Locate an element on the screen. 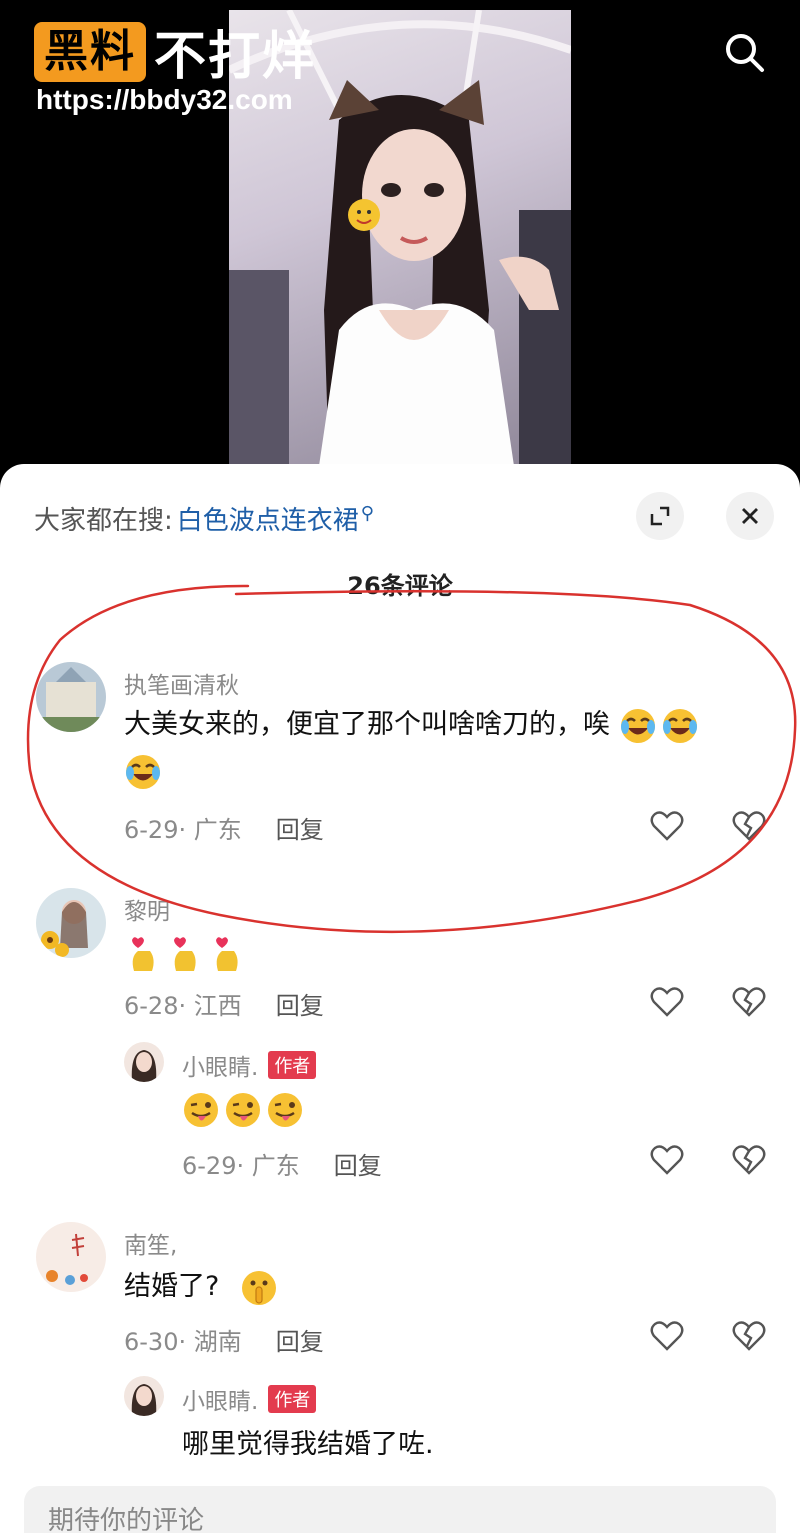  comment-input is located at coordinates (400, 1509).